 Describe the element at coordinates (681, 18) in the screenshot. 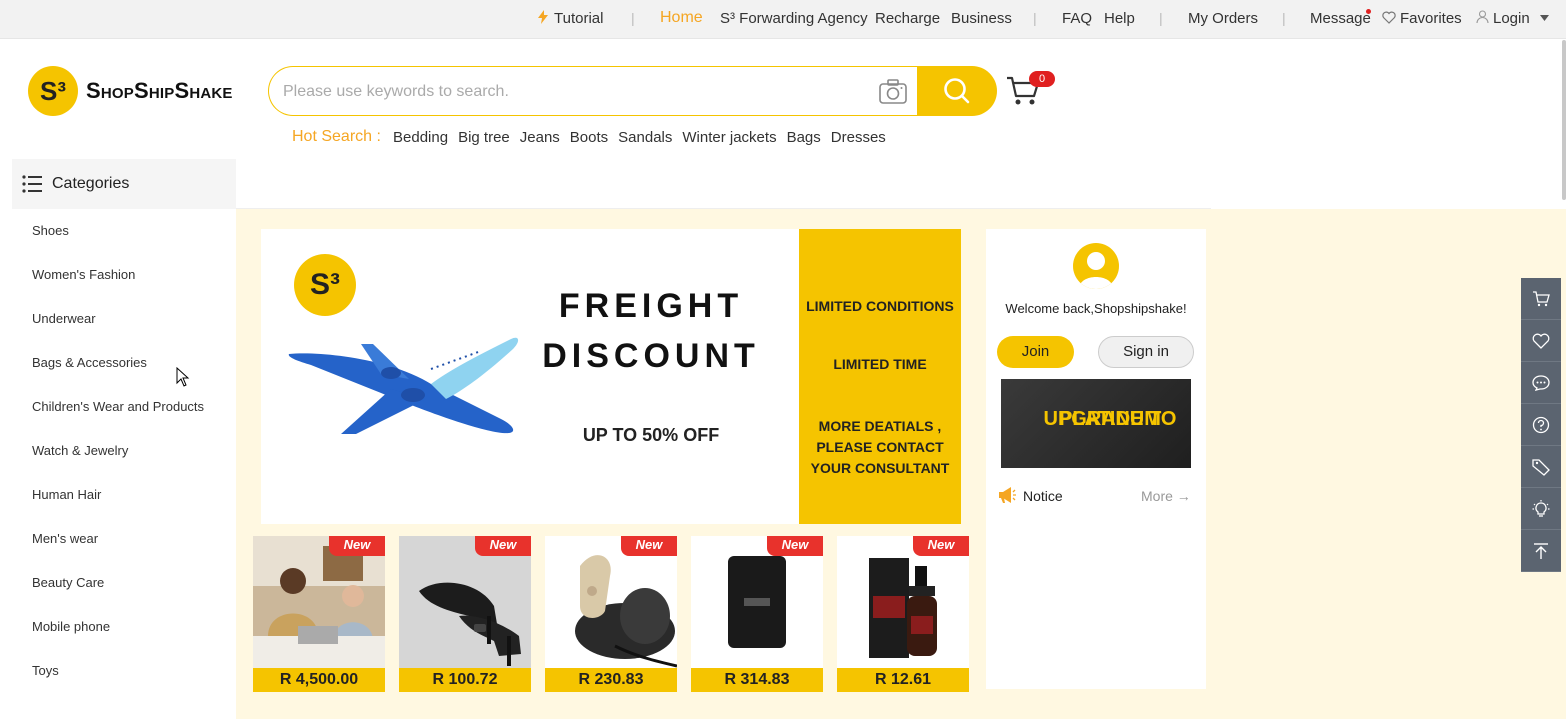

I see `home-link: Home` at that location.